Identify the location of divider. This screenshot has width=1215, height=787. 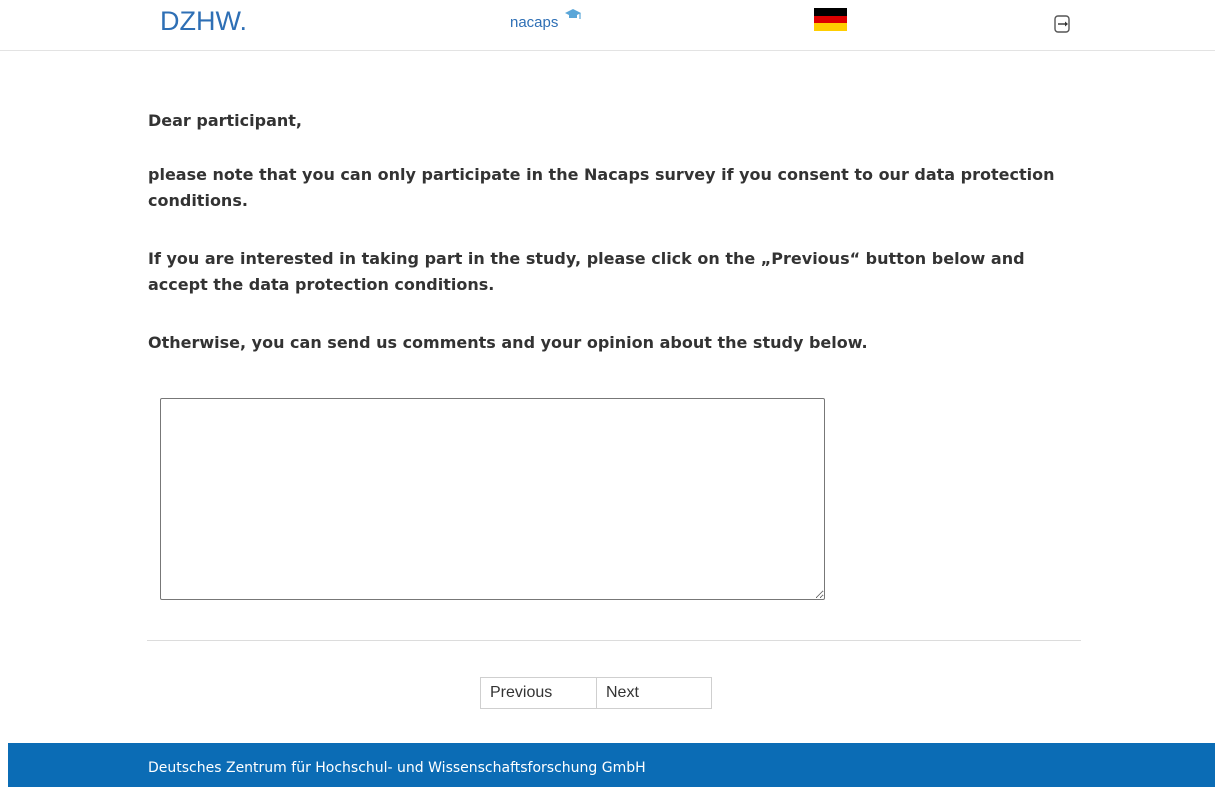
(614, 640).